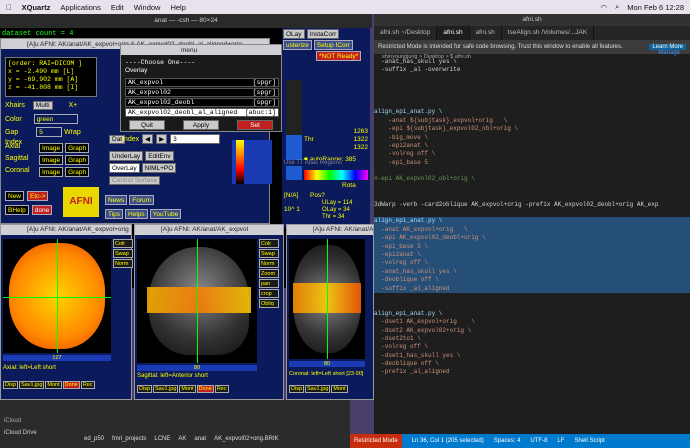 This screenshot has width=690, height=448. What do you see at coordinates (147, 7) in the screenshot?
I see `menu-window: Window` at bounding box center [147, 7].